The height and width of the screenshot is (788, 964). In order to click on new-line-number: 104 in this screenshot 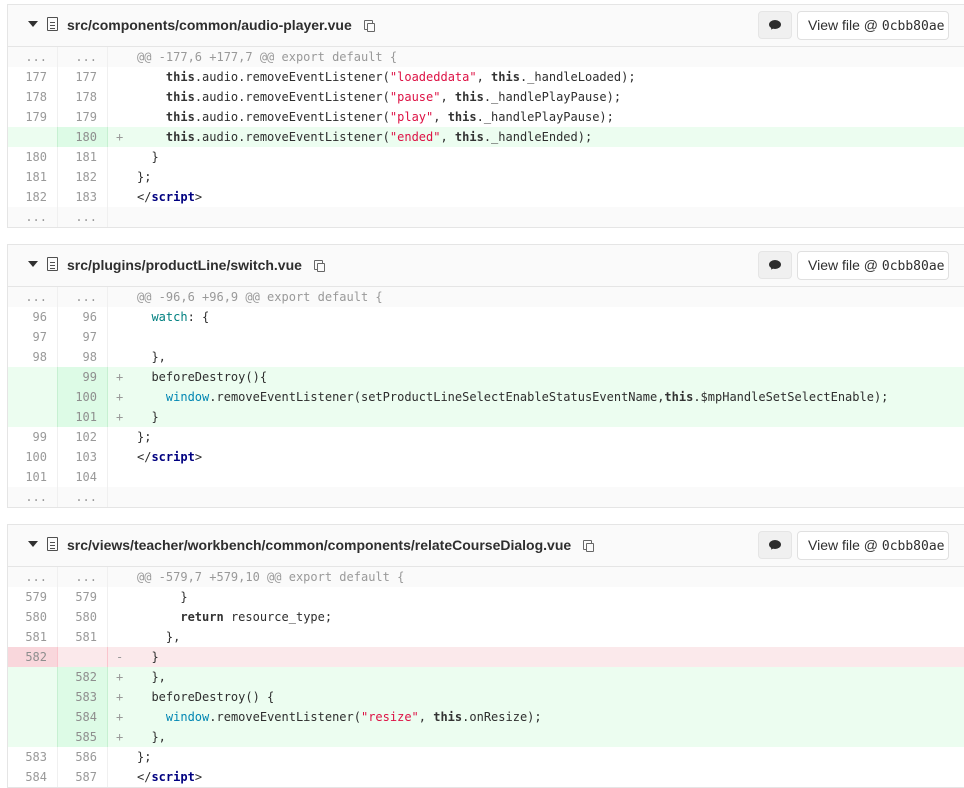, I will do `click(83, 477)`.